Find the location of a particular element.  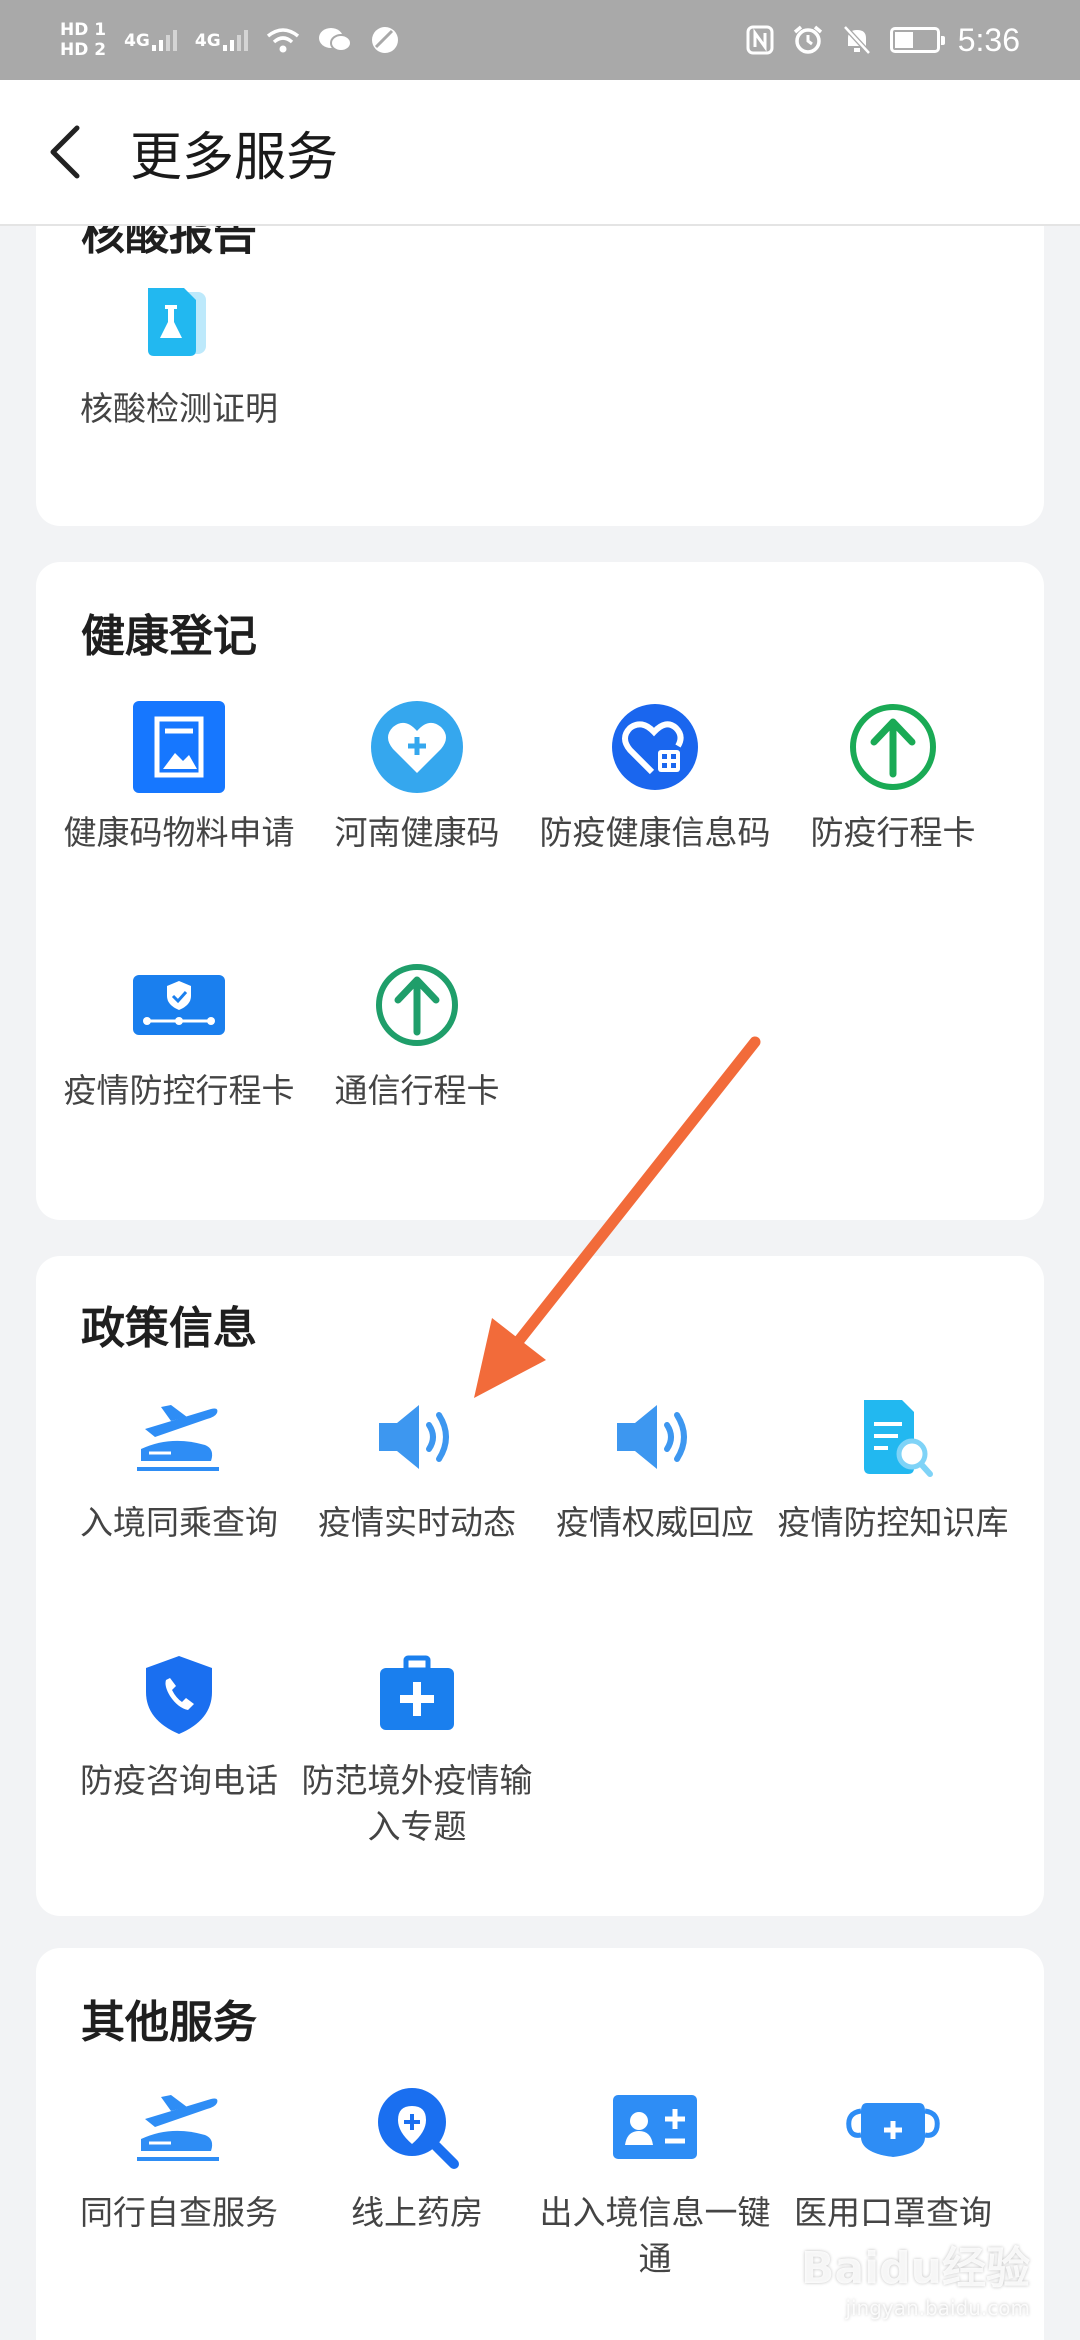

service-entry-exit-info: 出入境信息一键通 is located at coordinates (655, 2177).